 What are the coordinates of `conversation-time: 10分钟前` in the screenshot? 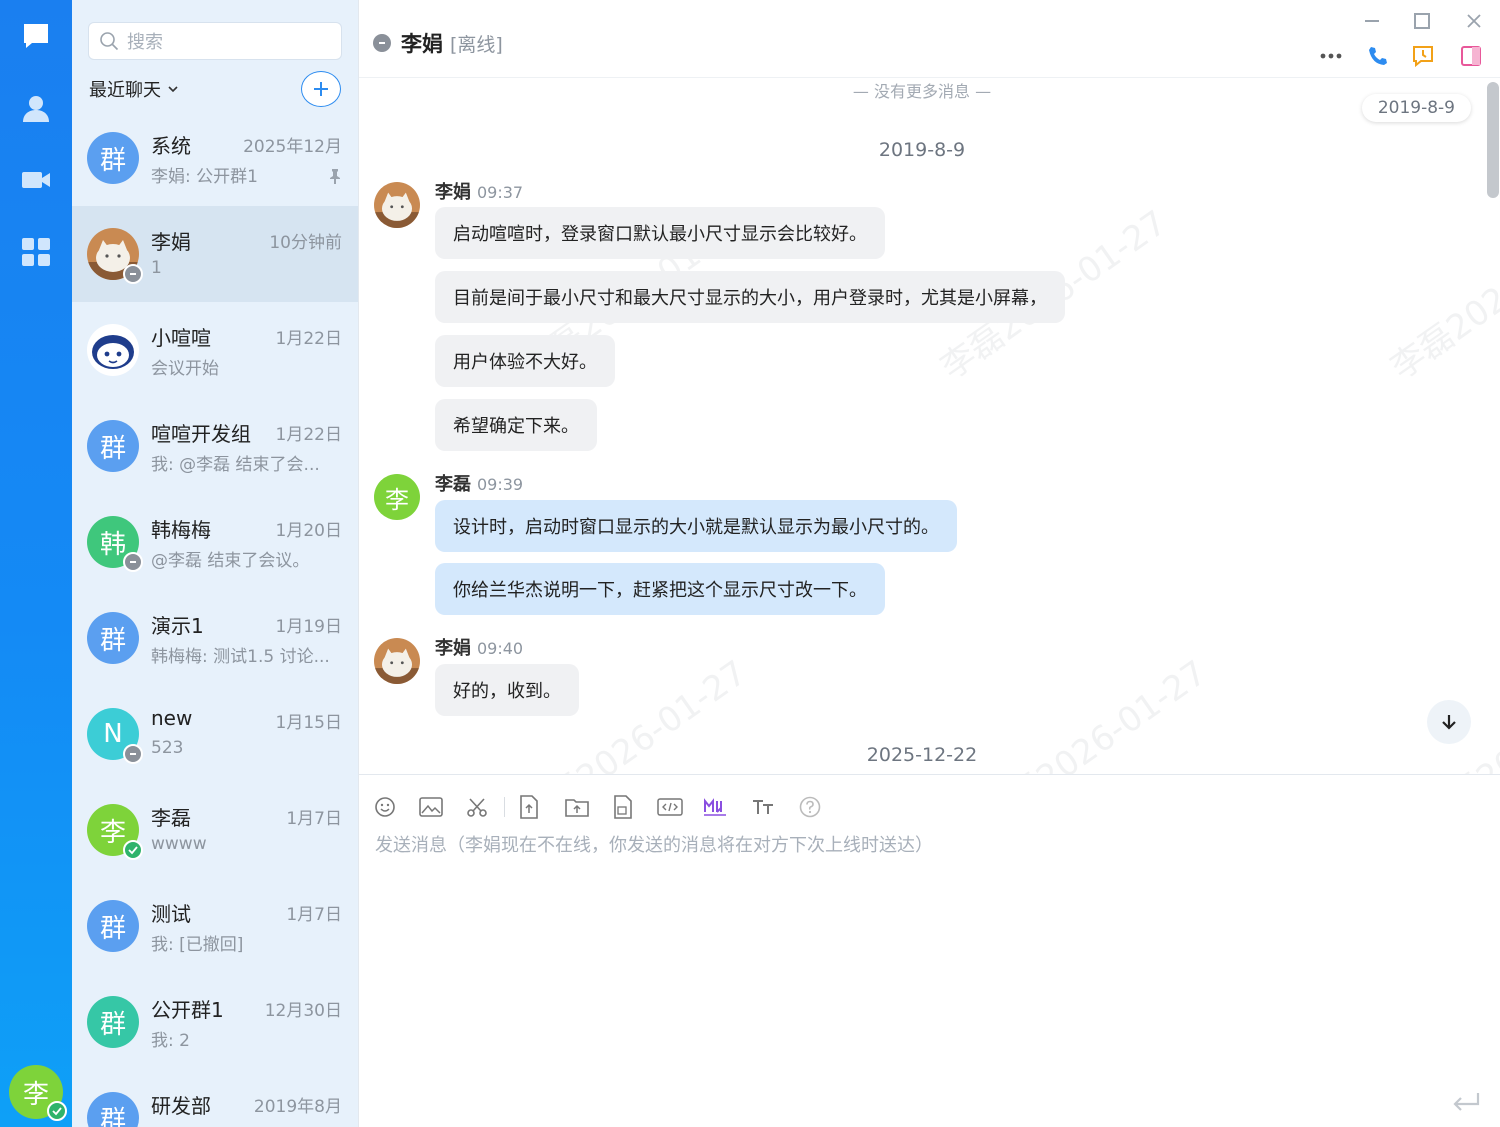 It's located at (305, 243).